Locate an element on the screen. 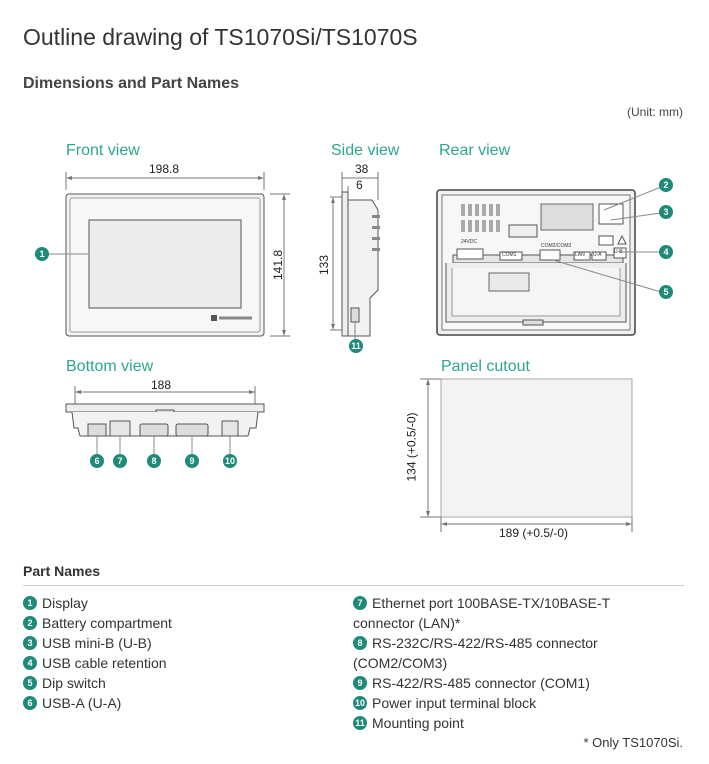 Image resolution: width=709 pixels, height=764 pixels. part-number-badge: 4 is located at coordinates (30, 663).